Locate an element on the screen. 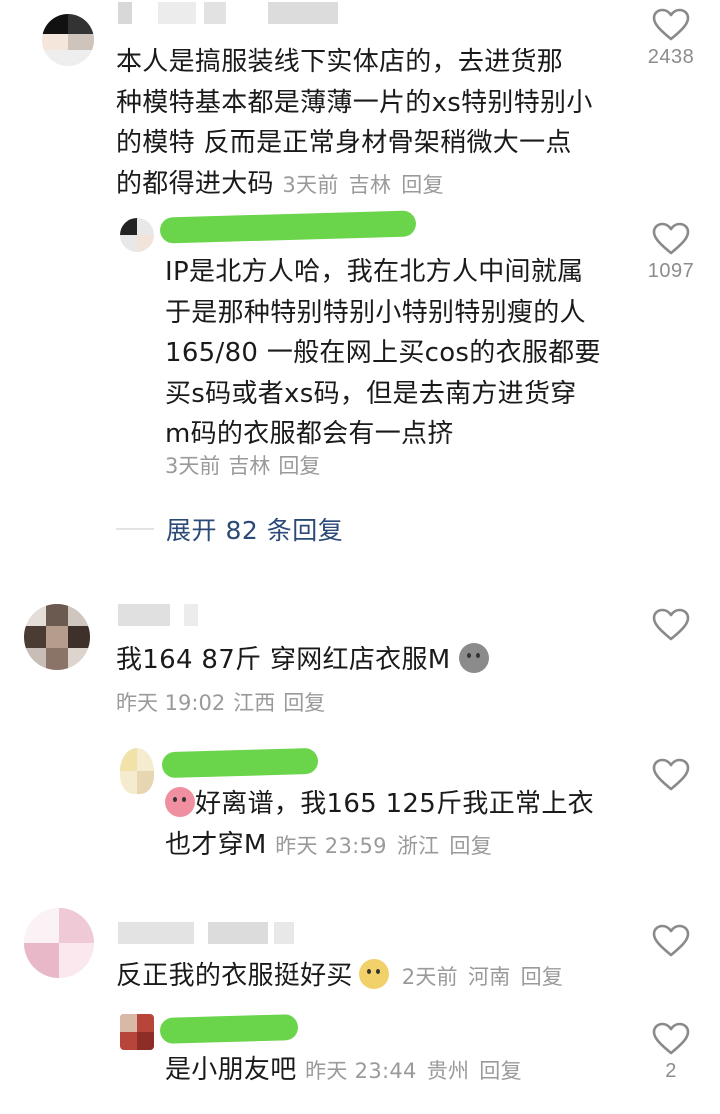 The height and width of the screenshot is (1114, 720). reply-meta: 3天前 吉林 回复 is located at coordinates (246, 466).